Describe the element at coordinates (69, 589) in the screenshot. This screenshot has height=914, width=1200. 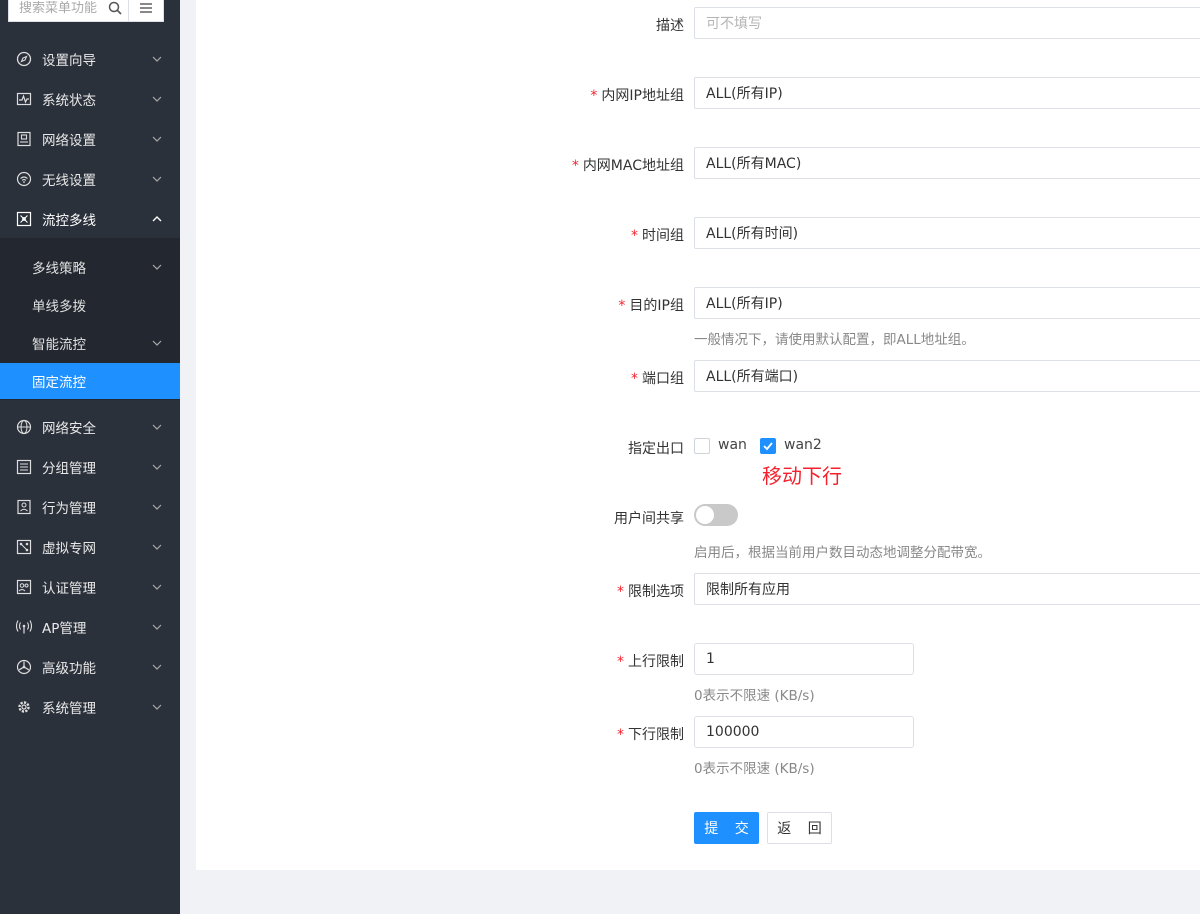
I see `sidebar-item-label: 认证管理` at that location.